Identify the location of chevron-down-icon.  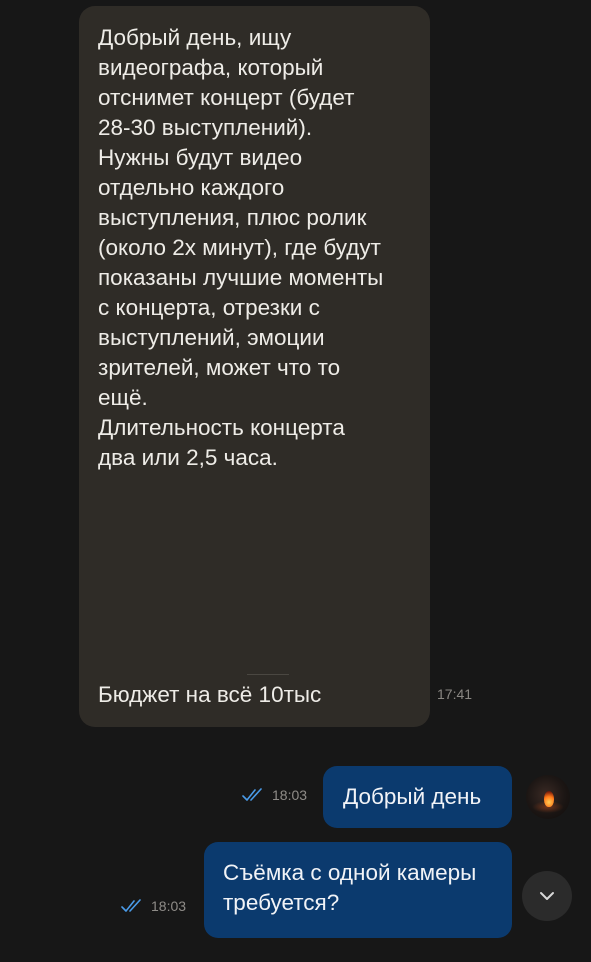
(547, 896).